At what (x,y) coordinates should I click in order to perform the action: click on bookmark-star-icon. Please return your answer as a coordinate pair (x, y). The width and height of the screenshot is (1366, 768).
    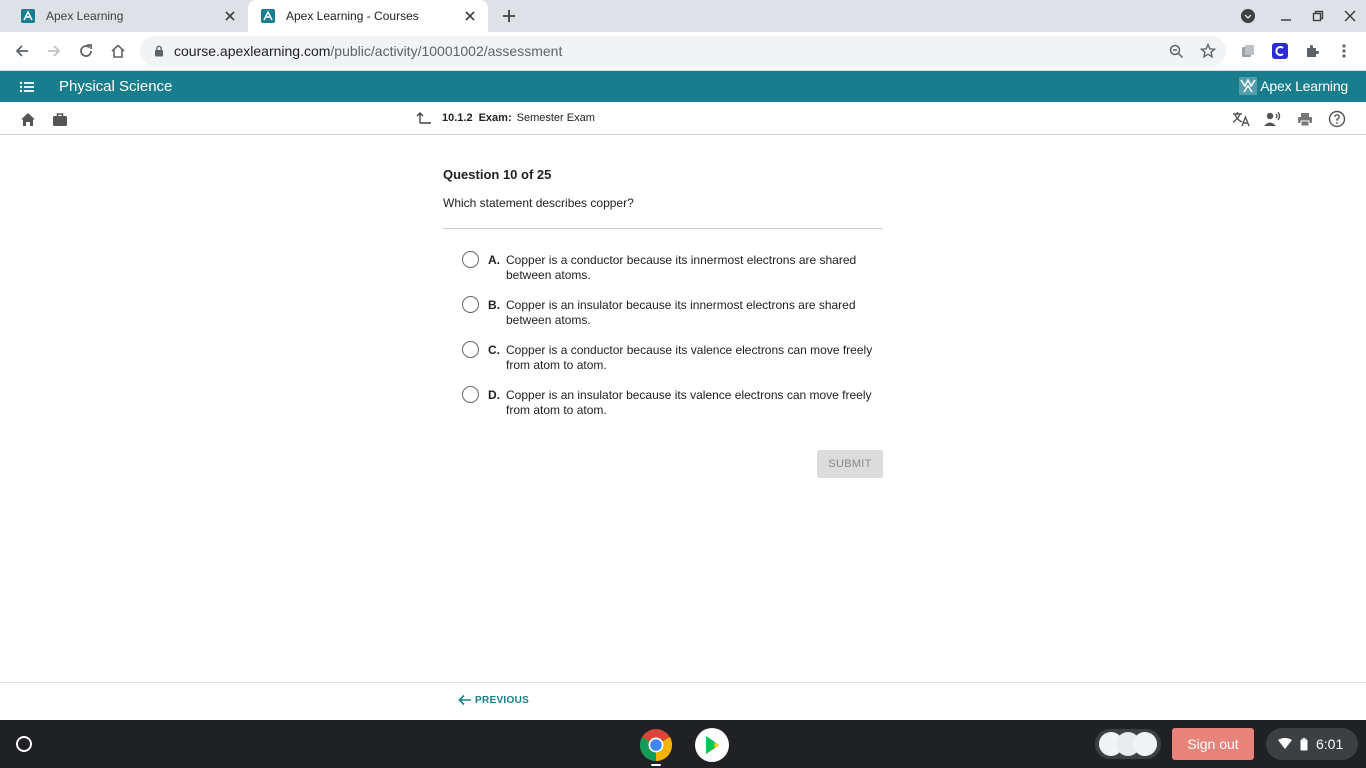
    Looking at the image, I should click on (1208, 51).